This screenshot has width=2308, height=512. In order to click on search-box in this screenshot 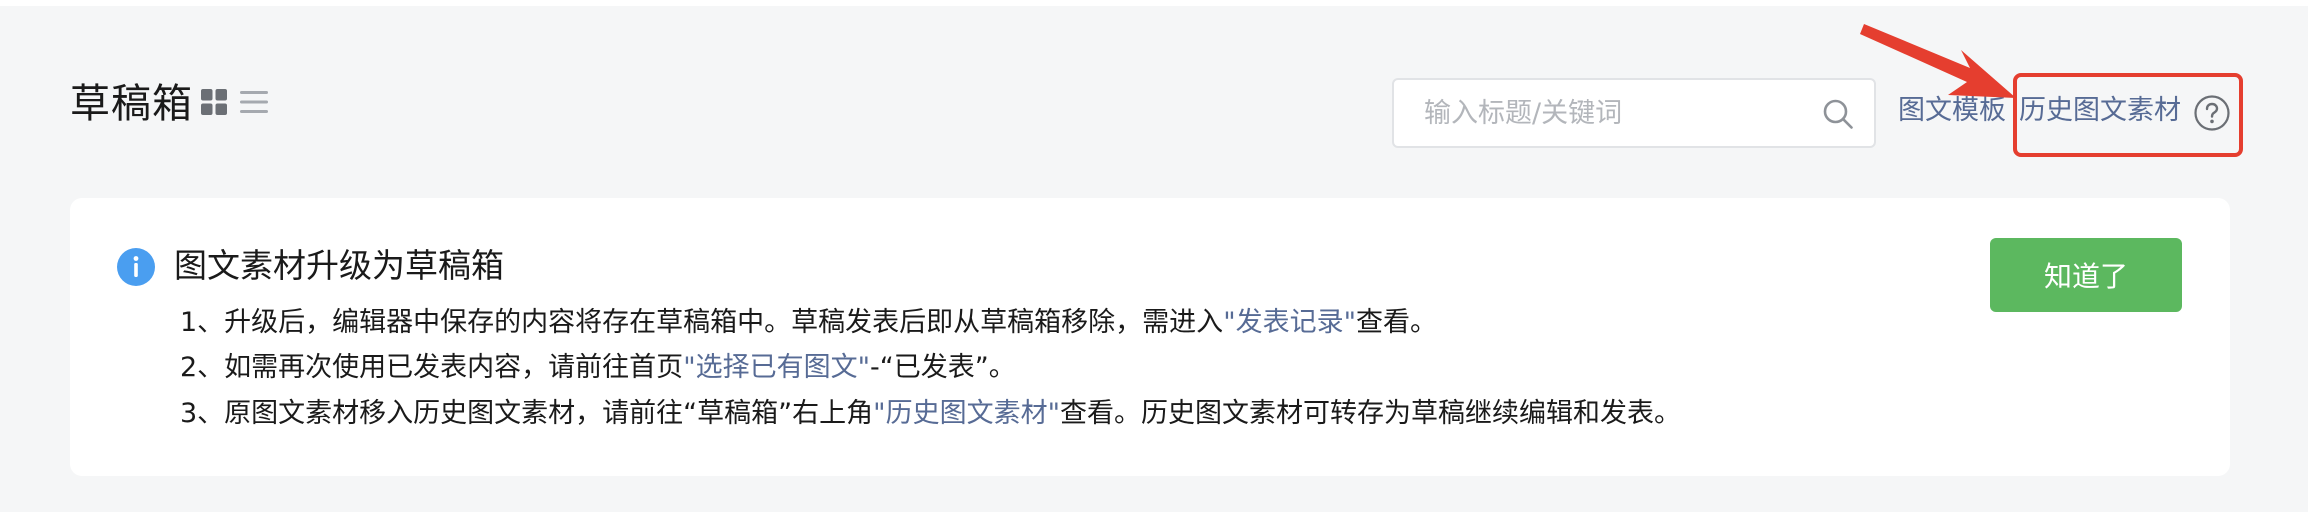, I will do `click(1634, 113)`.